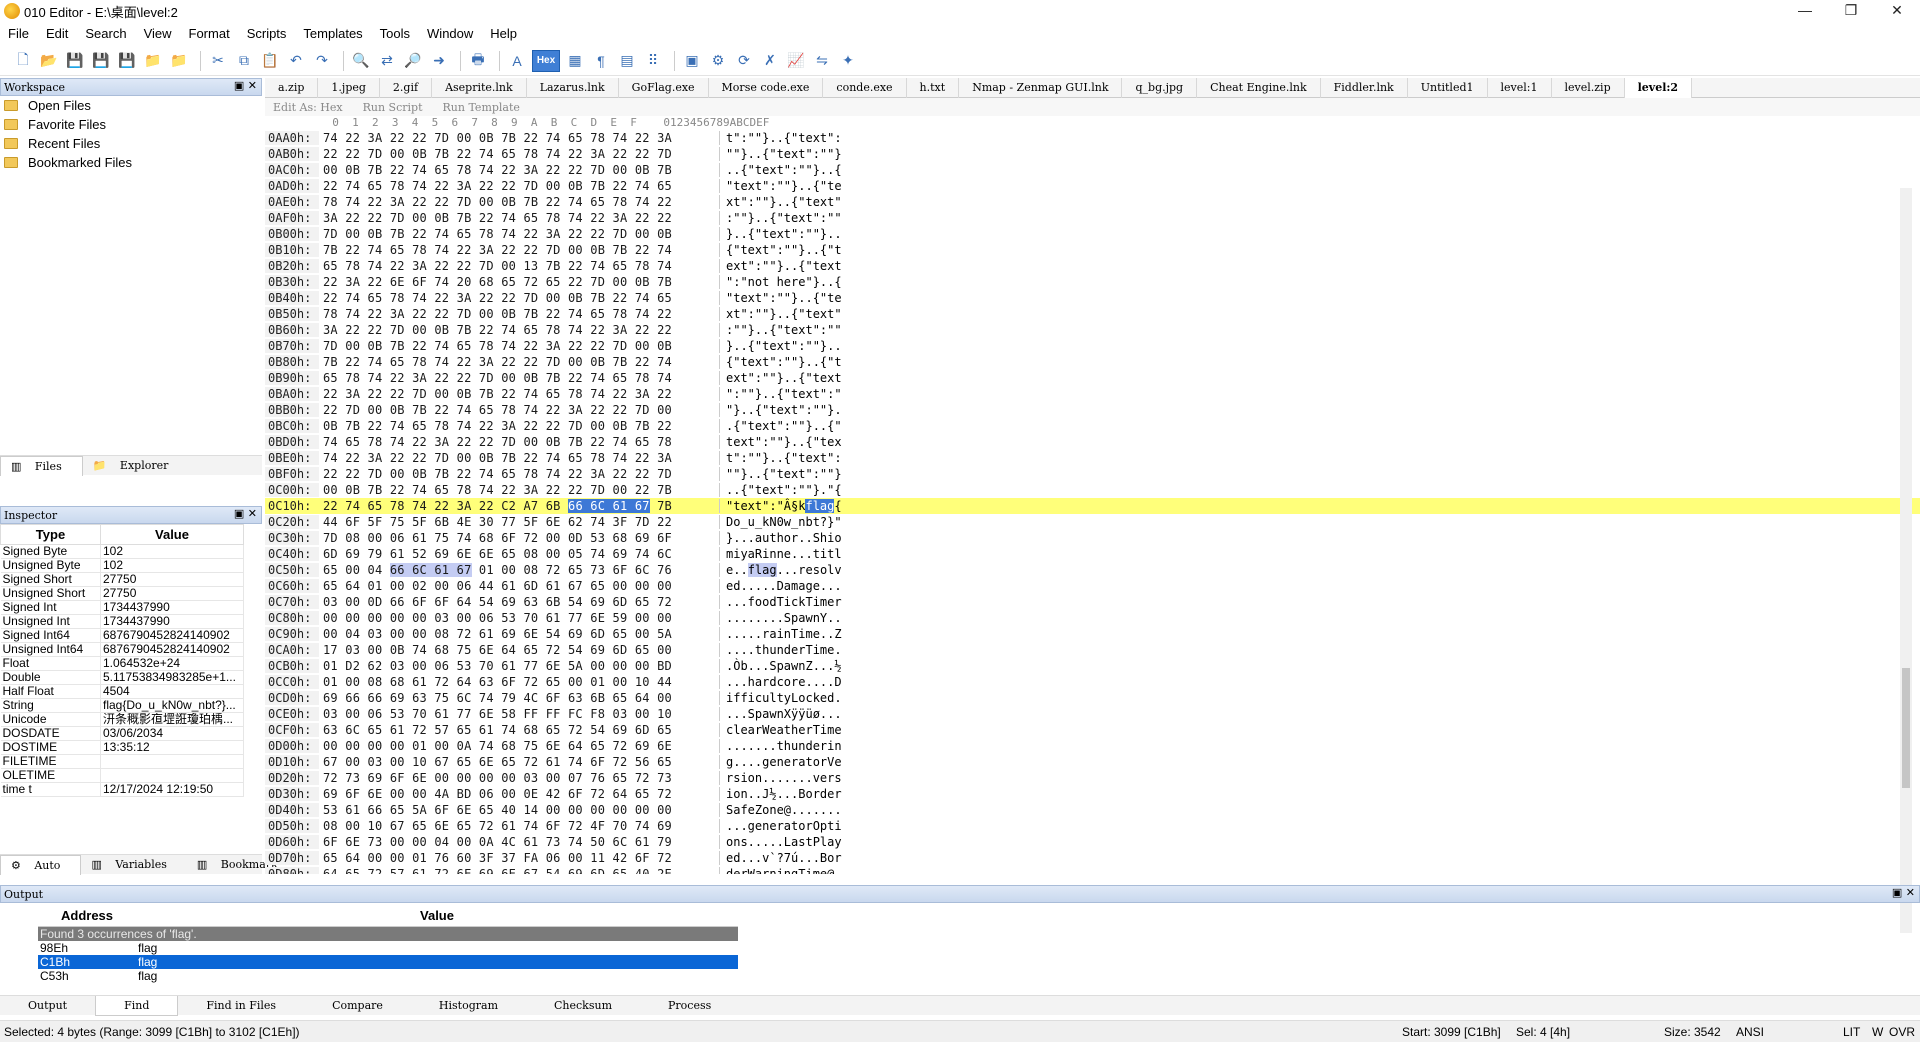 The width and height of the screenshot is (1920, 1048). I want to click on panel-buttons: ▣ ✕, so click(245, 85).